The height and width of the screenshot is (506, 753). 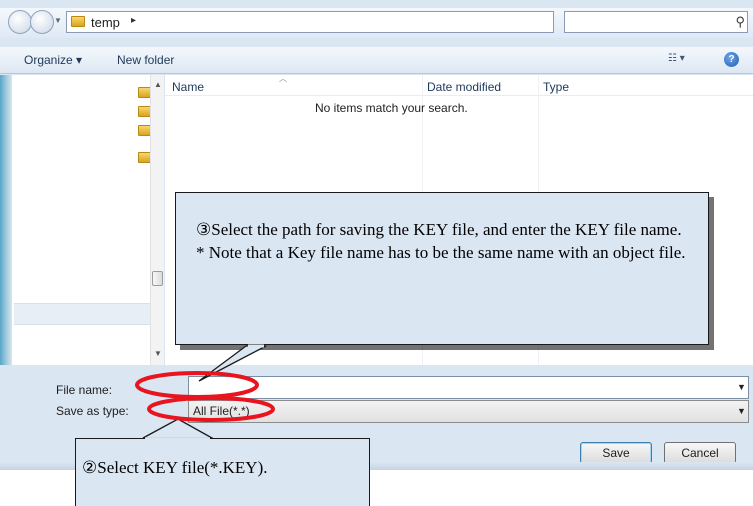 I want to click on recent-locations-icon: ▼, so click(x=58, y=20).